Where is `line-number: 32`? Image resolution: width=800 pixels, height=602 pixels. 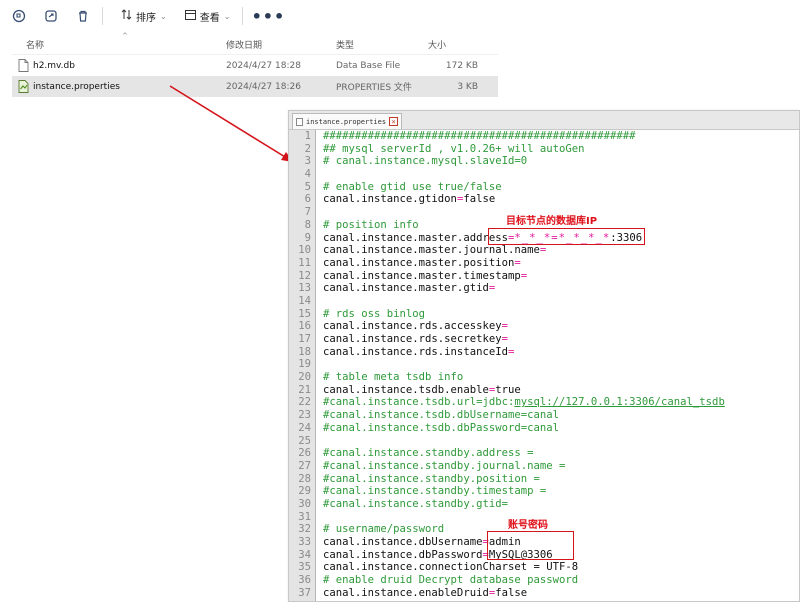
line-number: 32 is located at coordinates (304, 529).